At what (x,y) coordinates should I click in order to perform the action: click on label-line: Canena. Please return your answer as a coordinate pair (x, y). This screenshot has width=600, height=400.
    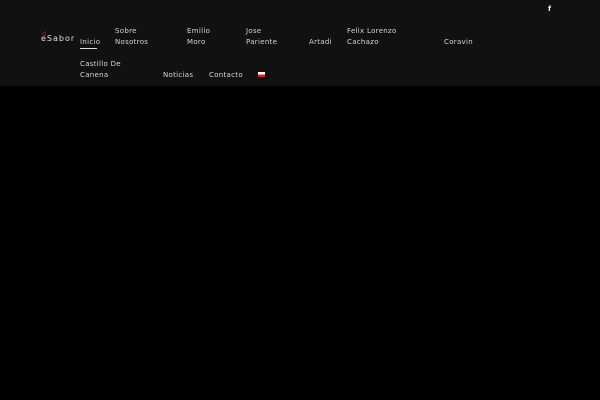
    Looking at the image, I should click on (94, 75).